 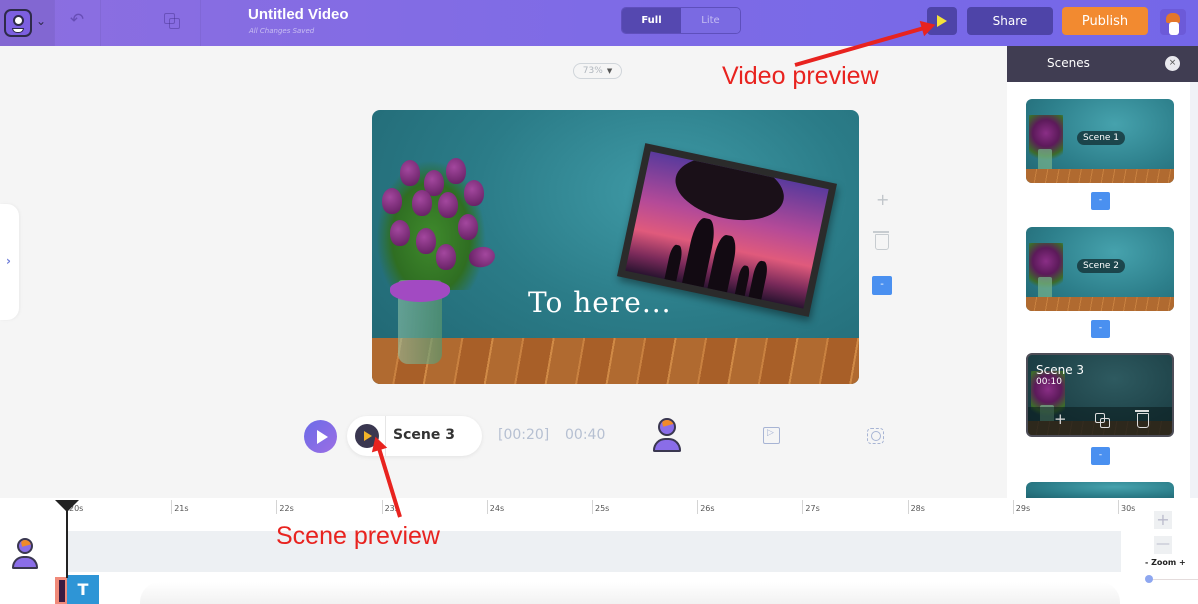 What do you see at coordinates (1163, 520) in the screenshot?
I see `timeline-zoom-in-button: +` at bounding box center [1163, 520].